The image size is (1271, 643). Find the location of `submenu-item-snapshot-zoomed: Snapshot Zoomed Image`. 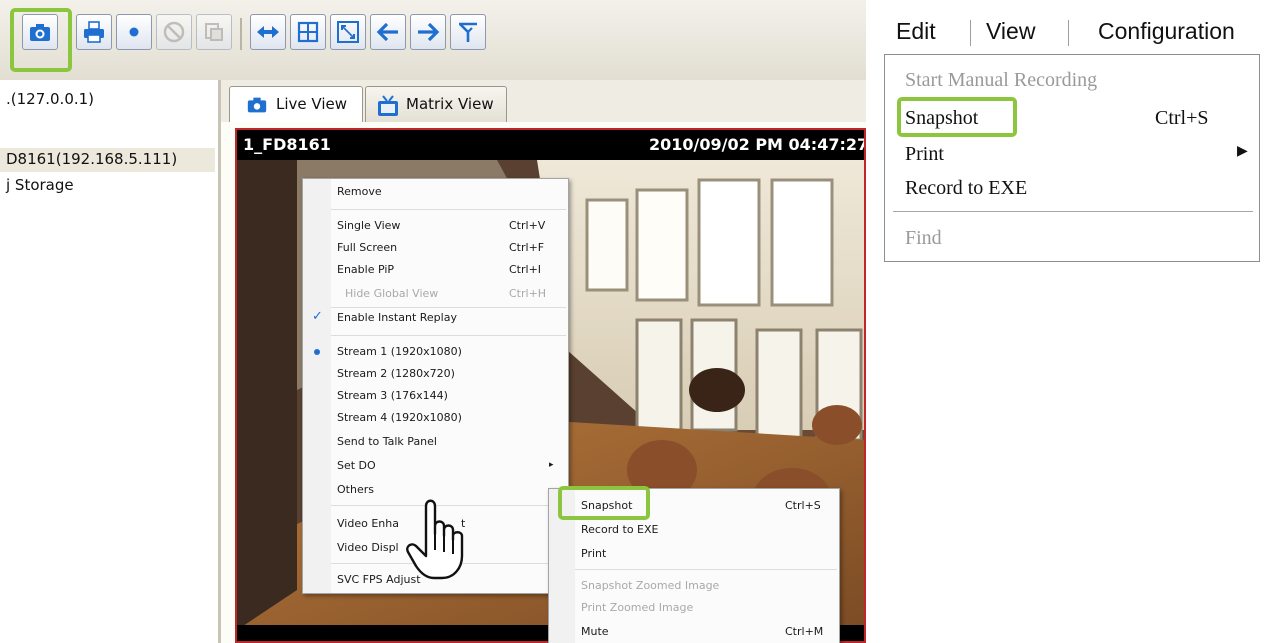

submenu-item-snapshot-zoomed: Snapshot Zoomed Image is located at coordinates (650, 585).